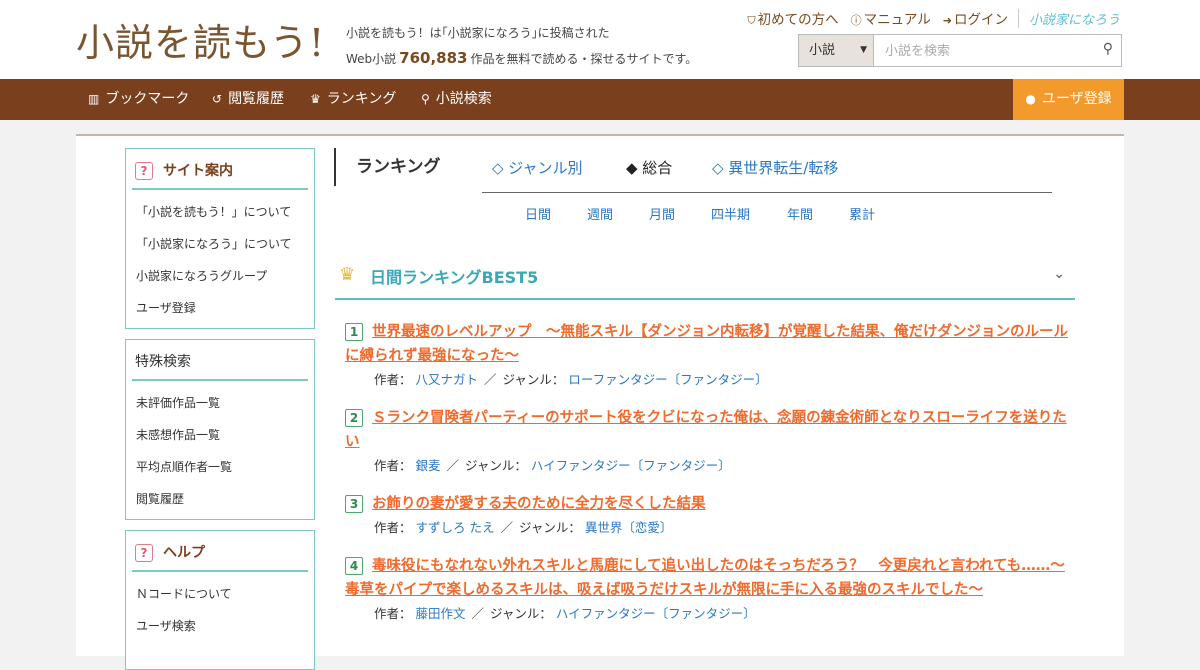 This screenshot has width=1200, height=670. What do you see at coordinates (198, 171) in the screenshot?
I see `sidebar-site-guide-title: サイト案内` at bounding box center [198, 171].